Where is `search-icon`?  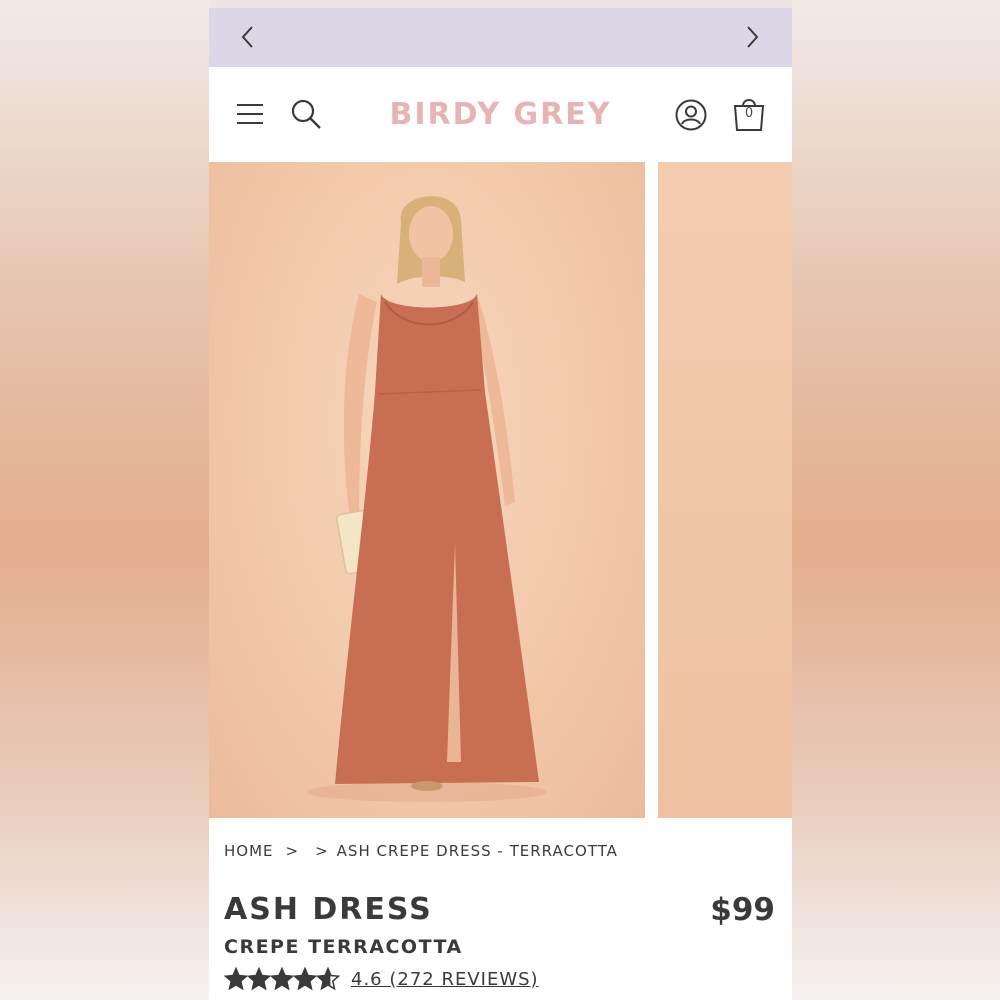 search-icon is located at coordinates (306, 114).